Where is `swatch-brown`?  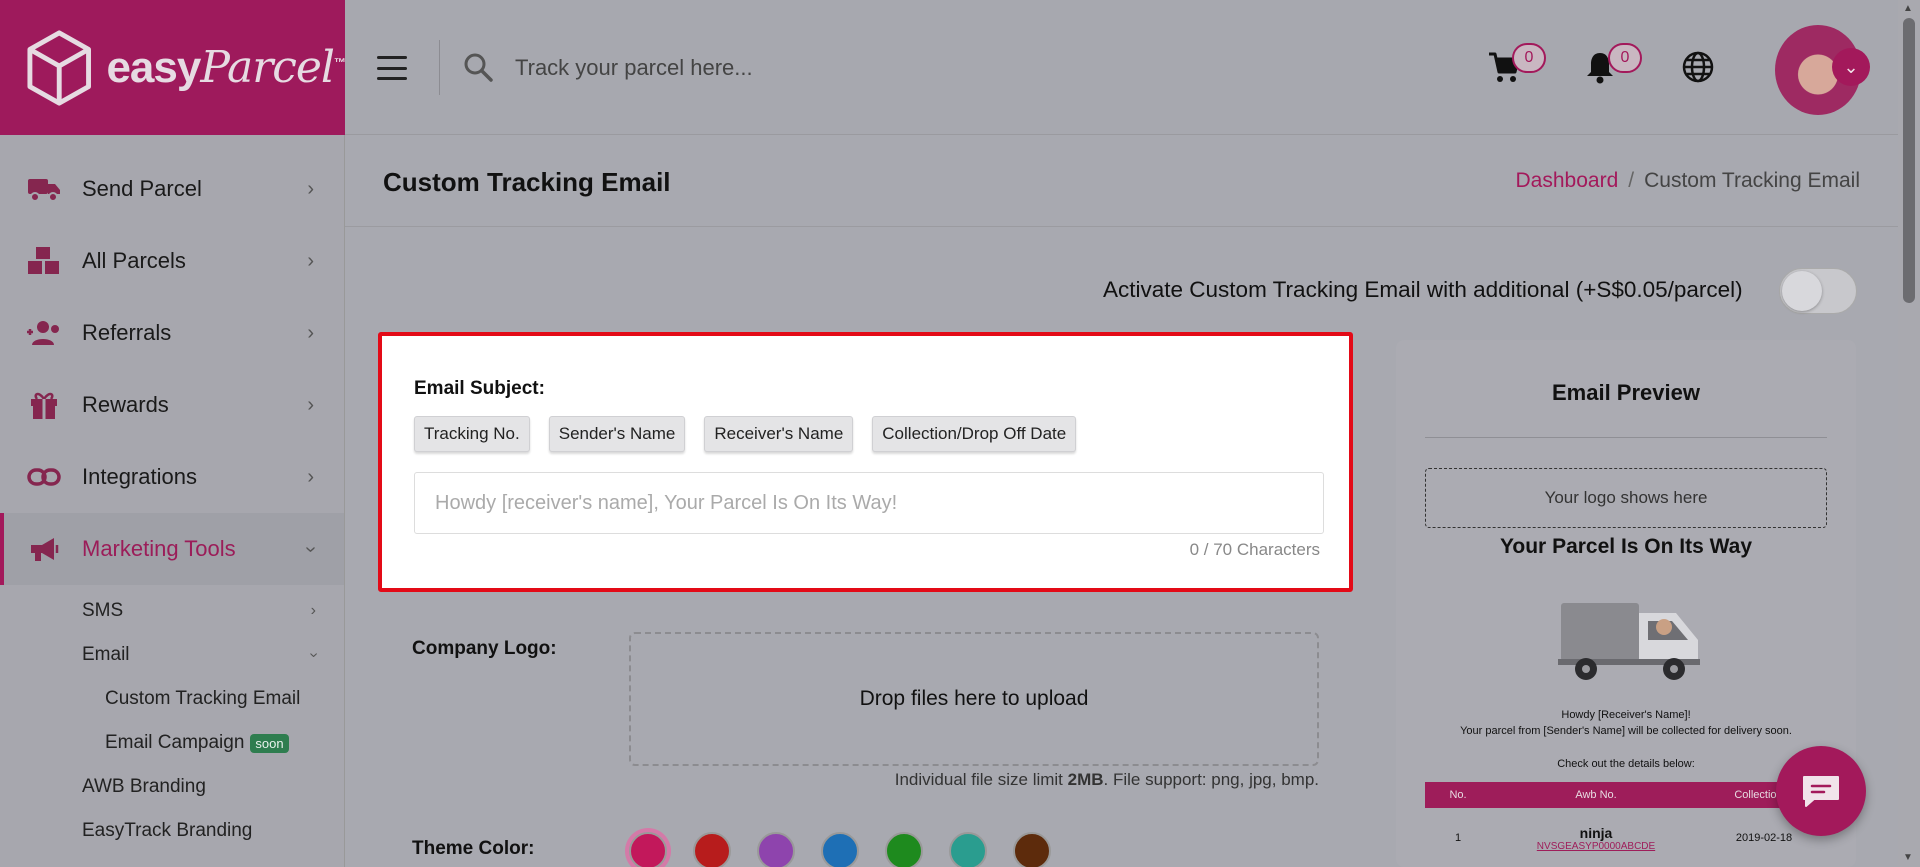
swatch-brown is located at coordinates (1032, 849).